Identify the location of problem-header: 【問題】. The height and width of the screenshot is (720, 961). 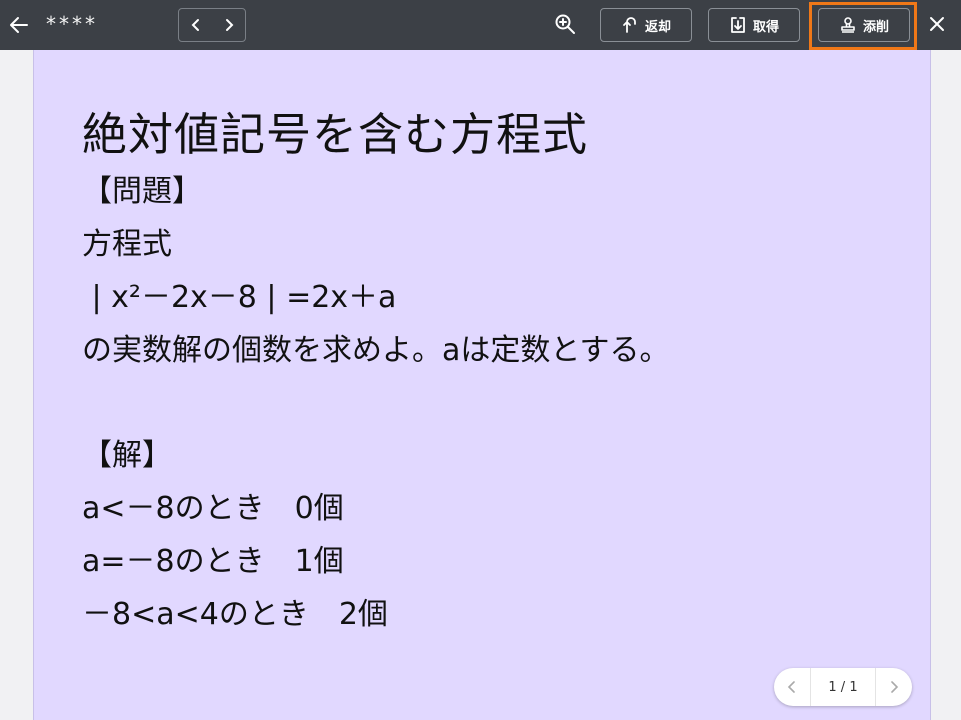
(142, 191).